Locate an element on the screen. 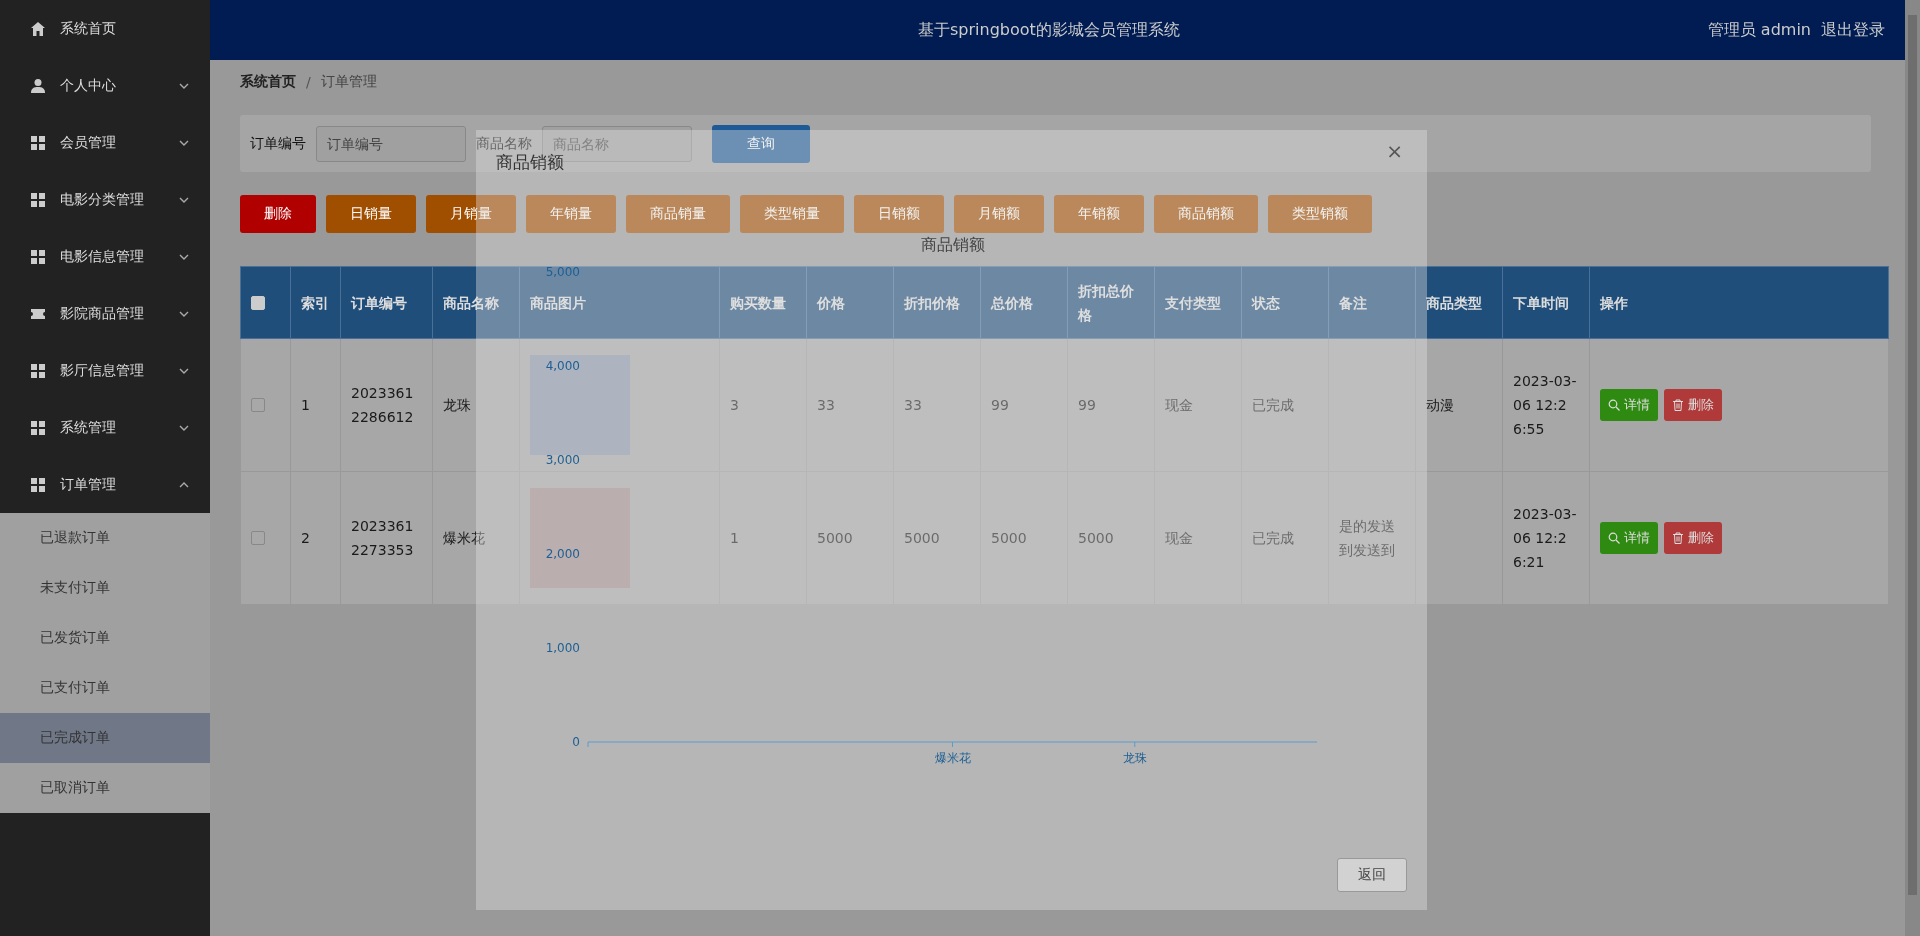 Image resolution: width=1920 pixels, height=936 pixels. breadcrumb-item: 订单管理 is located at coordinates (348, 82).